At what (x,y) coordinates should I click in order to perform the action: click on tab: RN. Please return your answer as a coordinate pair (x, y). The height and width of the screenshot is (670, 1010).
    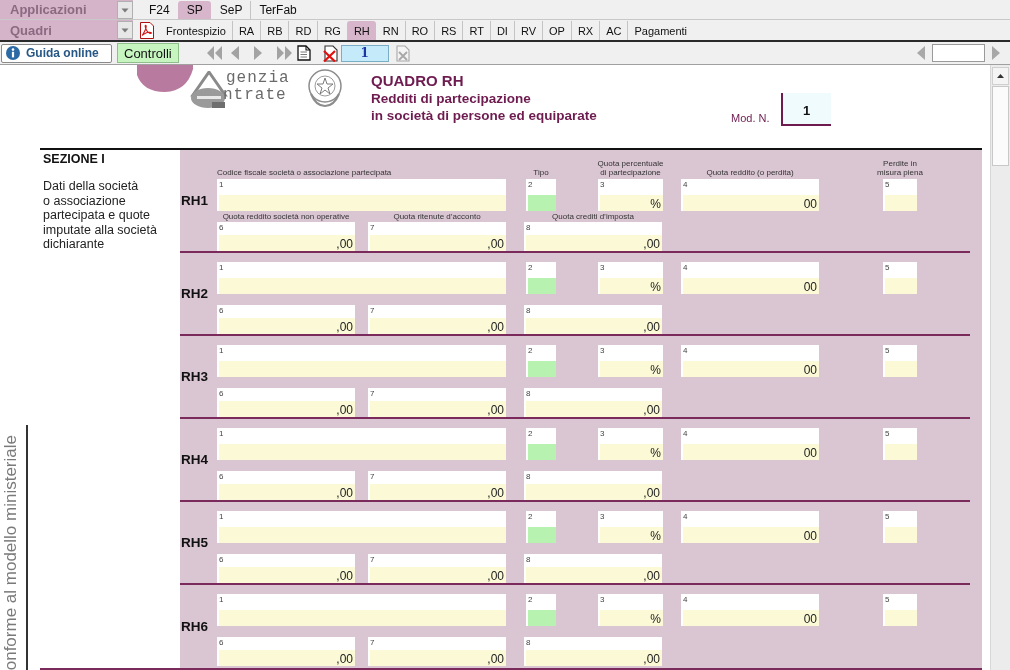
    Looking at the image, I should click on (390, 30).